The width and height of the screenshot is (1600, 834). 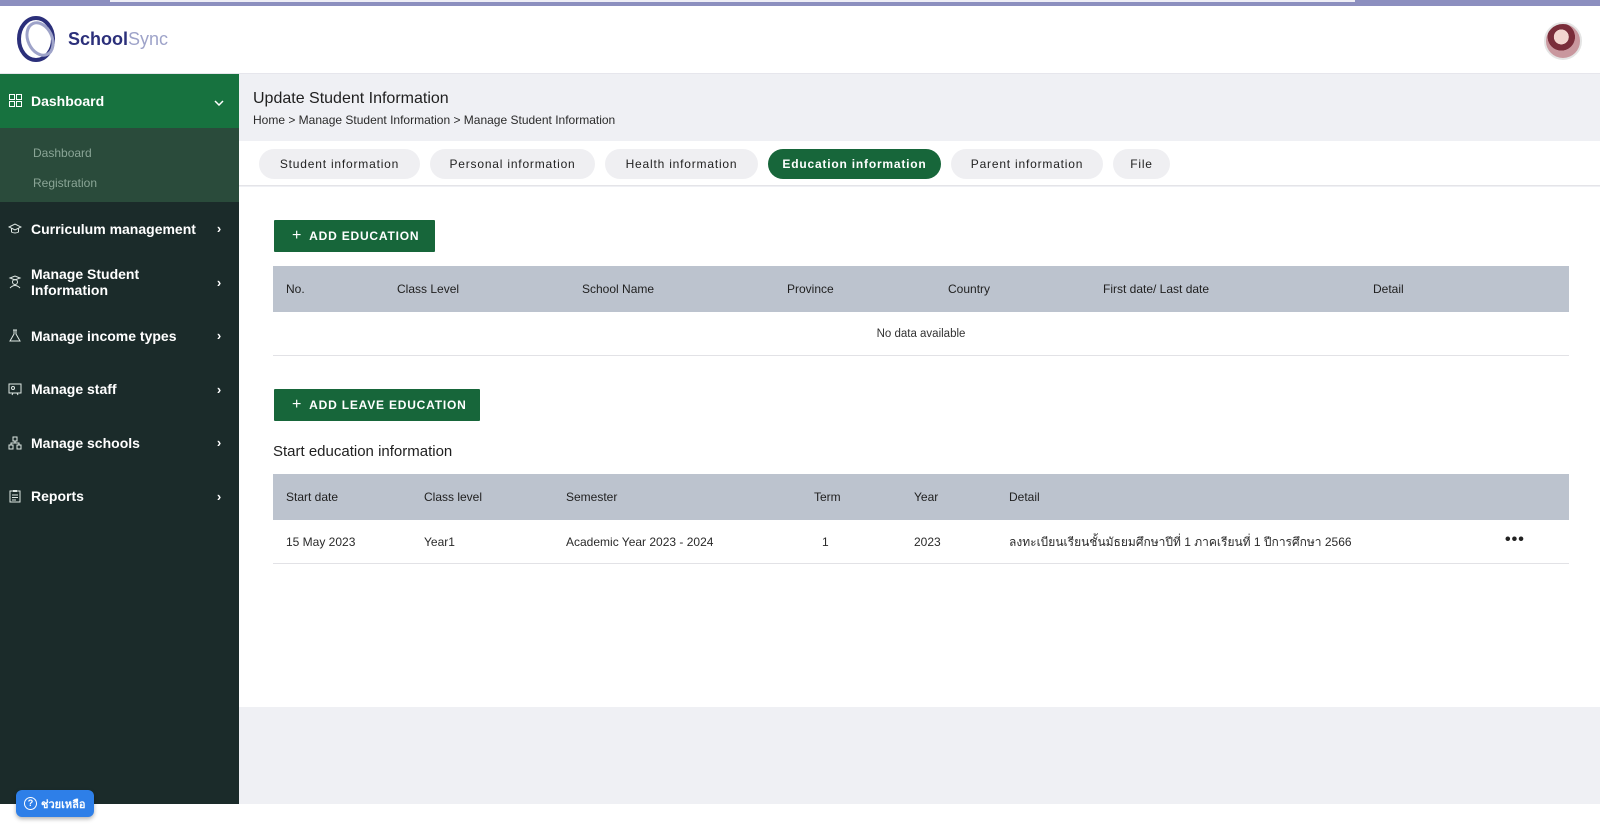 I want to click on logo-mark-icon, so click(x=38, y=39).